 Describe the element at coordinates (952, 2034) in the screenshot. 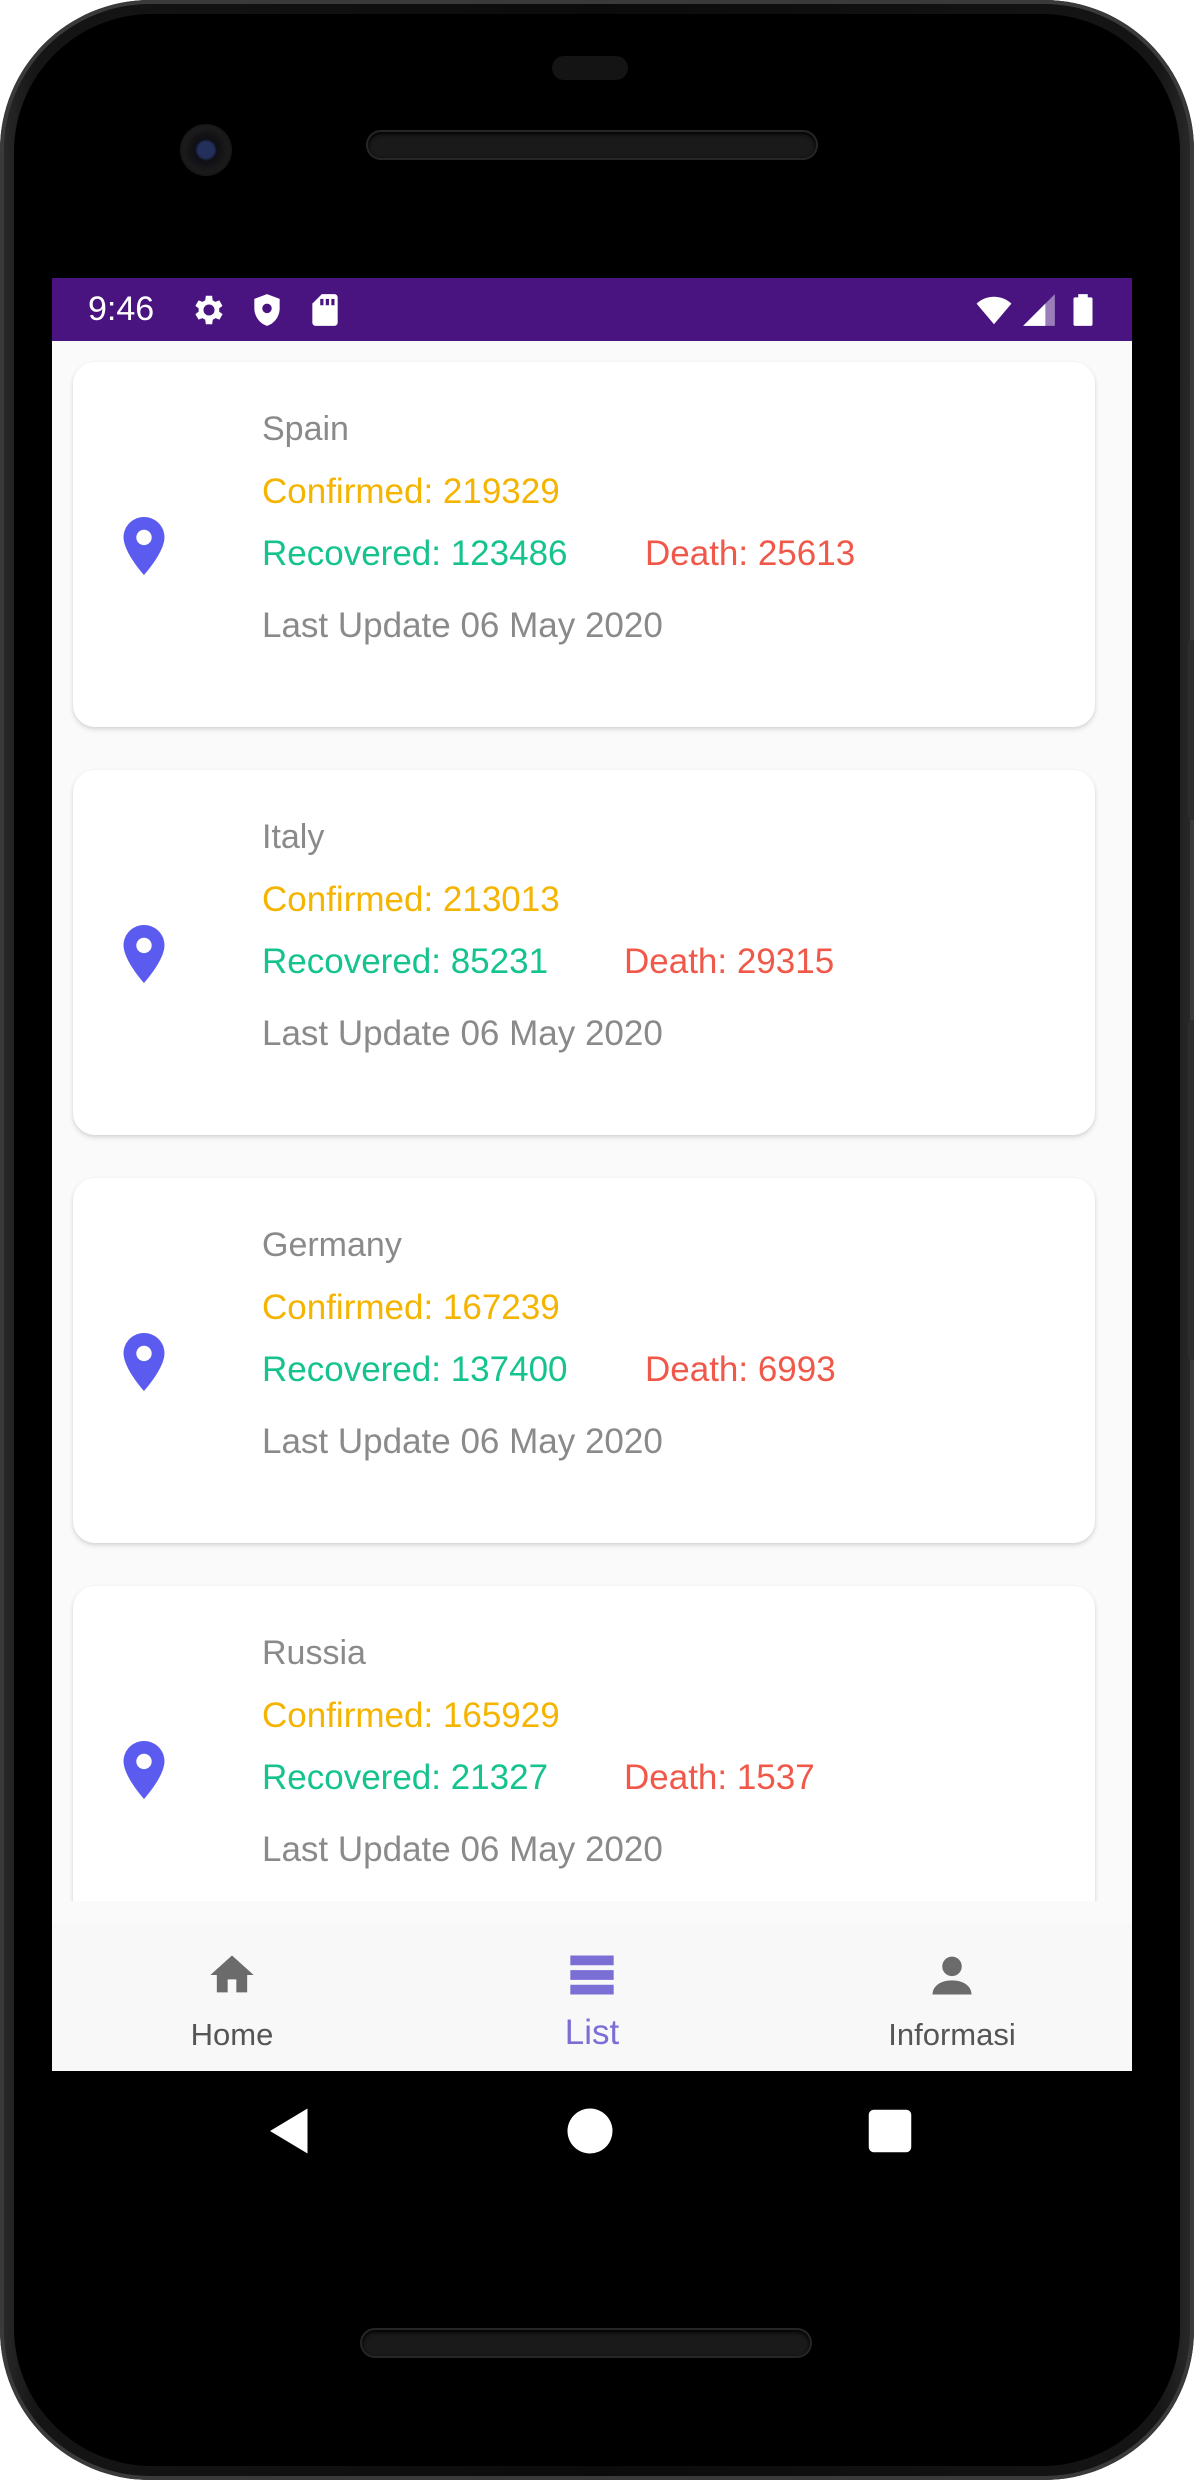

I see `nav-informasi-label: Informasi` at that location.